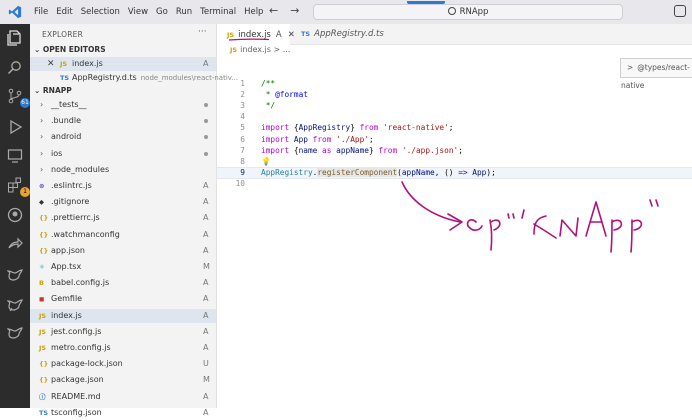  I want to click on line-number: 6, so click(242, 139).